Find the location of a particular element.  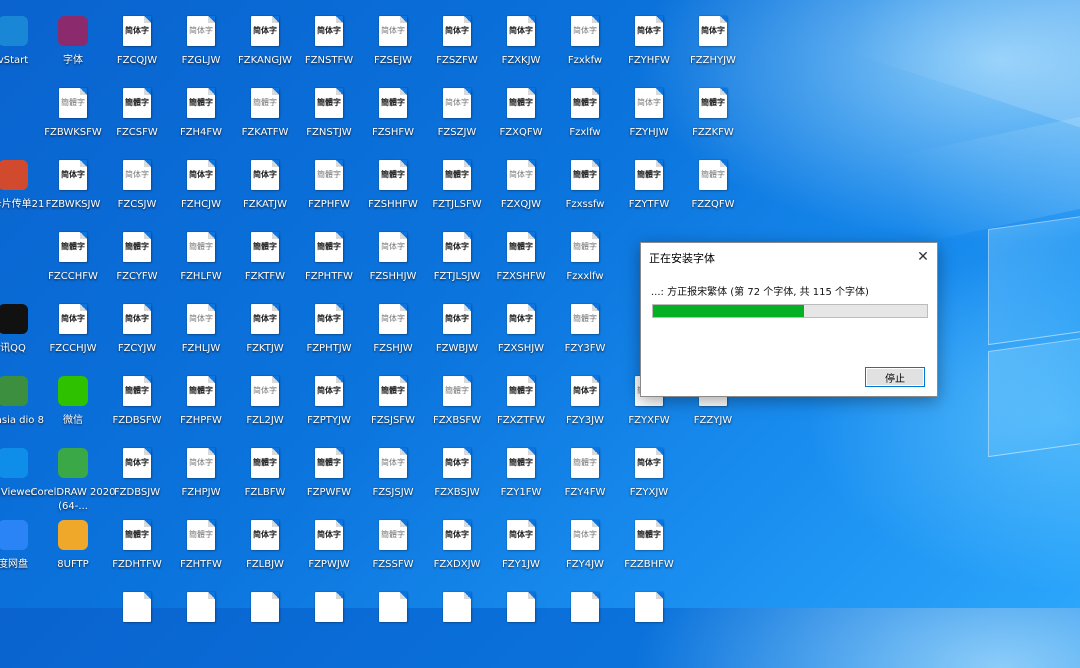

photo-app-icon is located at coordinates (14, 175).